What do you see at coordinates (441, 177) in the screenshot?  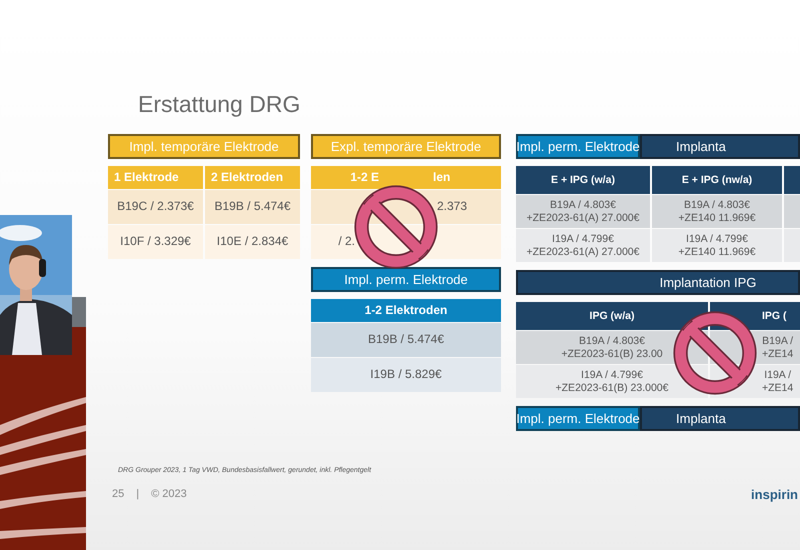 I see `cell-text: len` at bounding box center [441, 177].